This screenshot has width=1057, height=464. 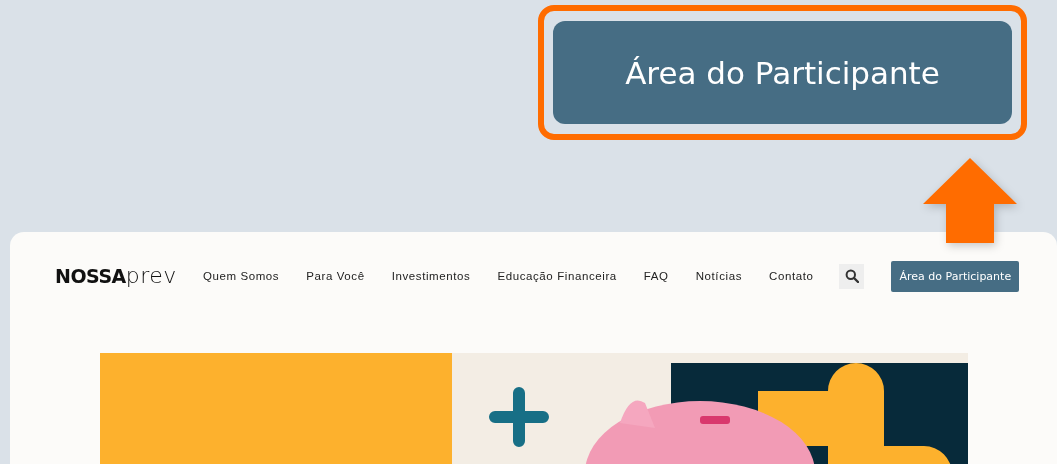 I want to click on nav-link: Contato, so click(x=791, y=276).